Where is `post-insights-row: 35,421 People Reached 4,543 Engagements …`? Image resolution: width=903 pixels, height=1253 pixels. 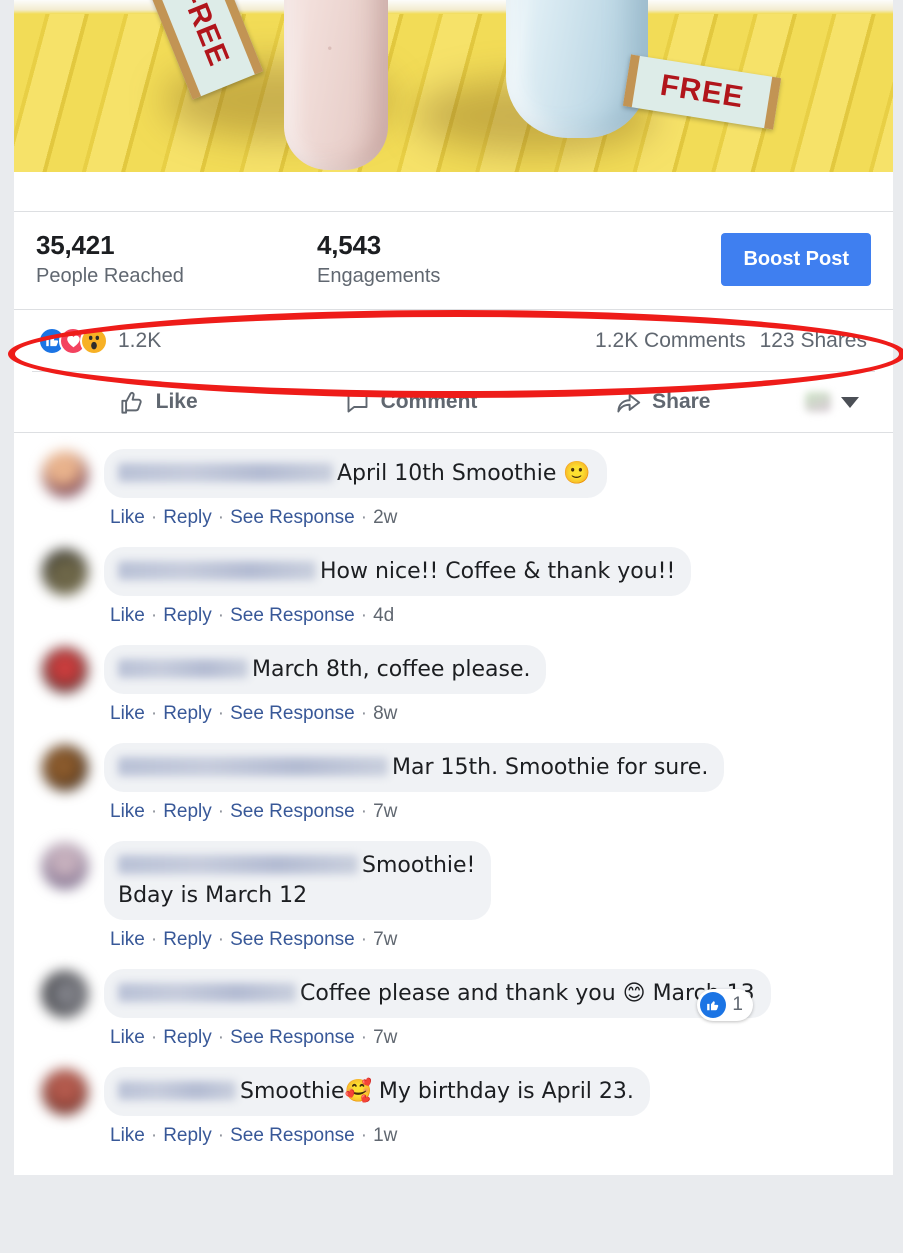 post-insights-row: 35,421 People Reached 4,543 Engagements … is located at coordinates (453, 260).